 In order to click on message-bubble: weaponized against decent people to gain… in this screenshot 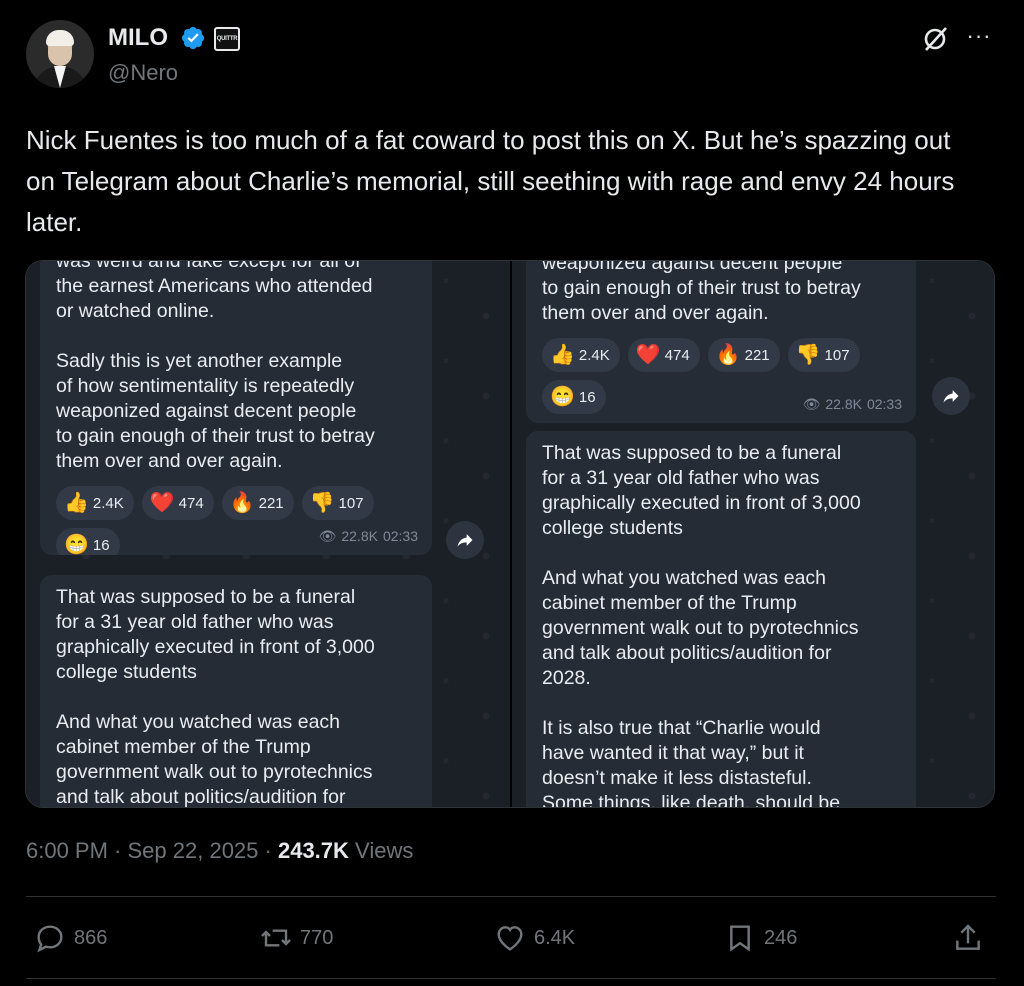, I will do `click(721, 342)`.